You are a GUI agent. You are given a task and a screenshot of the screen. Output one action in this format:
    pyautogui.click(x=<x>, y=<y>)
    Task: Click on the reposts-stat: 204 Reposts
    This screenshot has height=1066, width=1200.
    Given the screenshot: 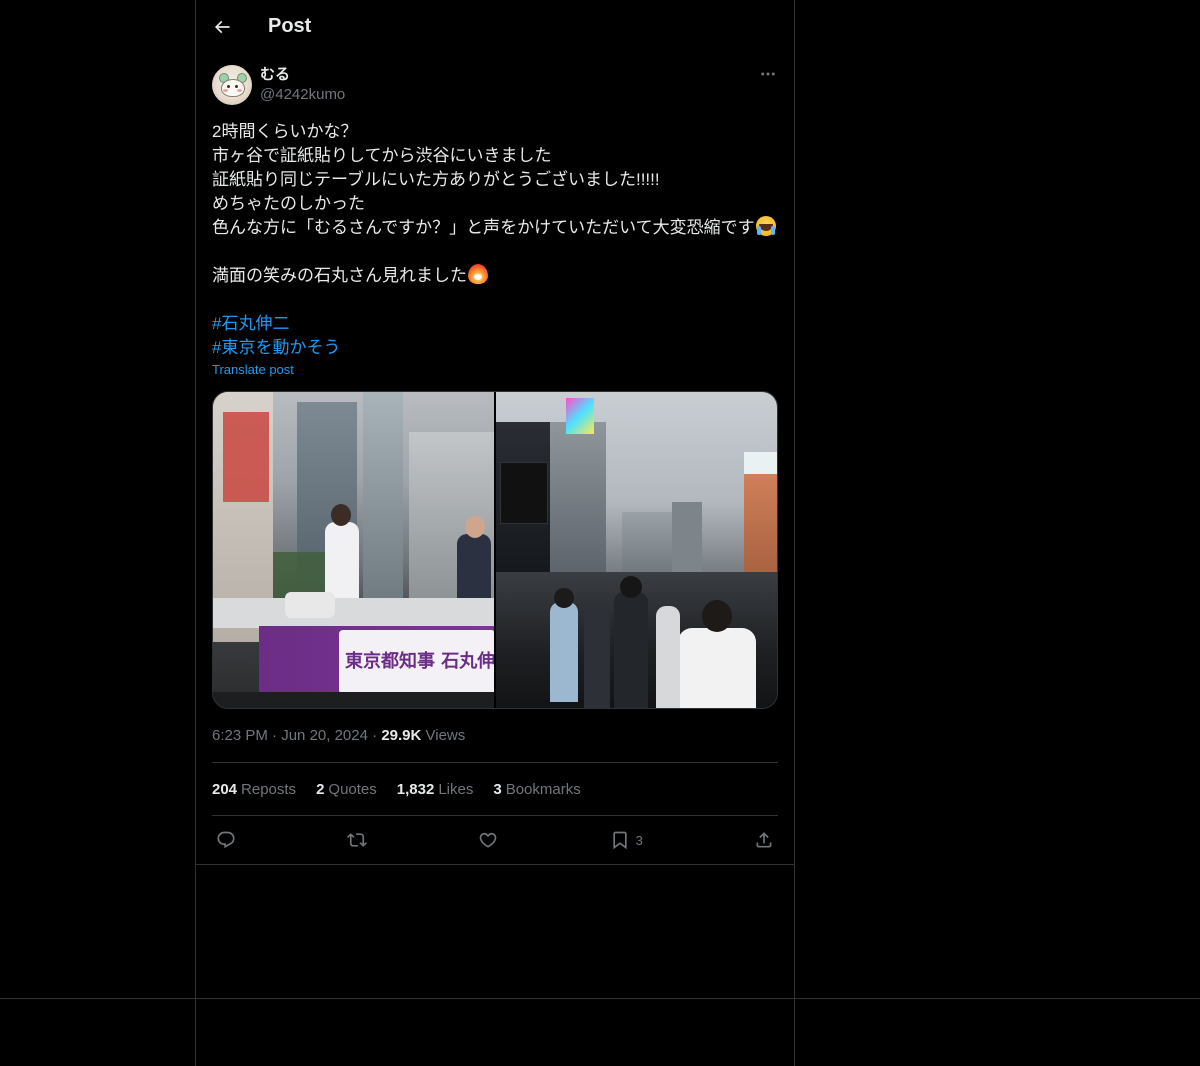 What is the action you would take?
    pyautogui.click(x=254, y=789)
    